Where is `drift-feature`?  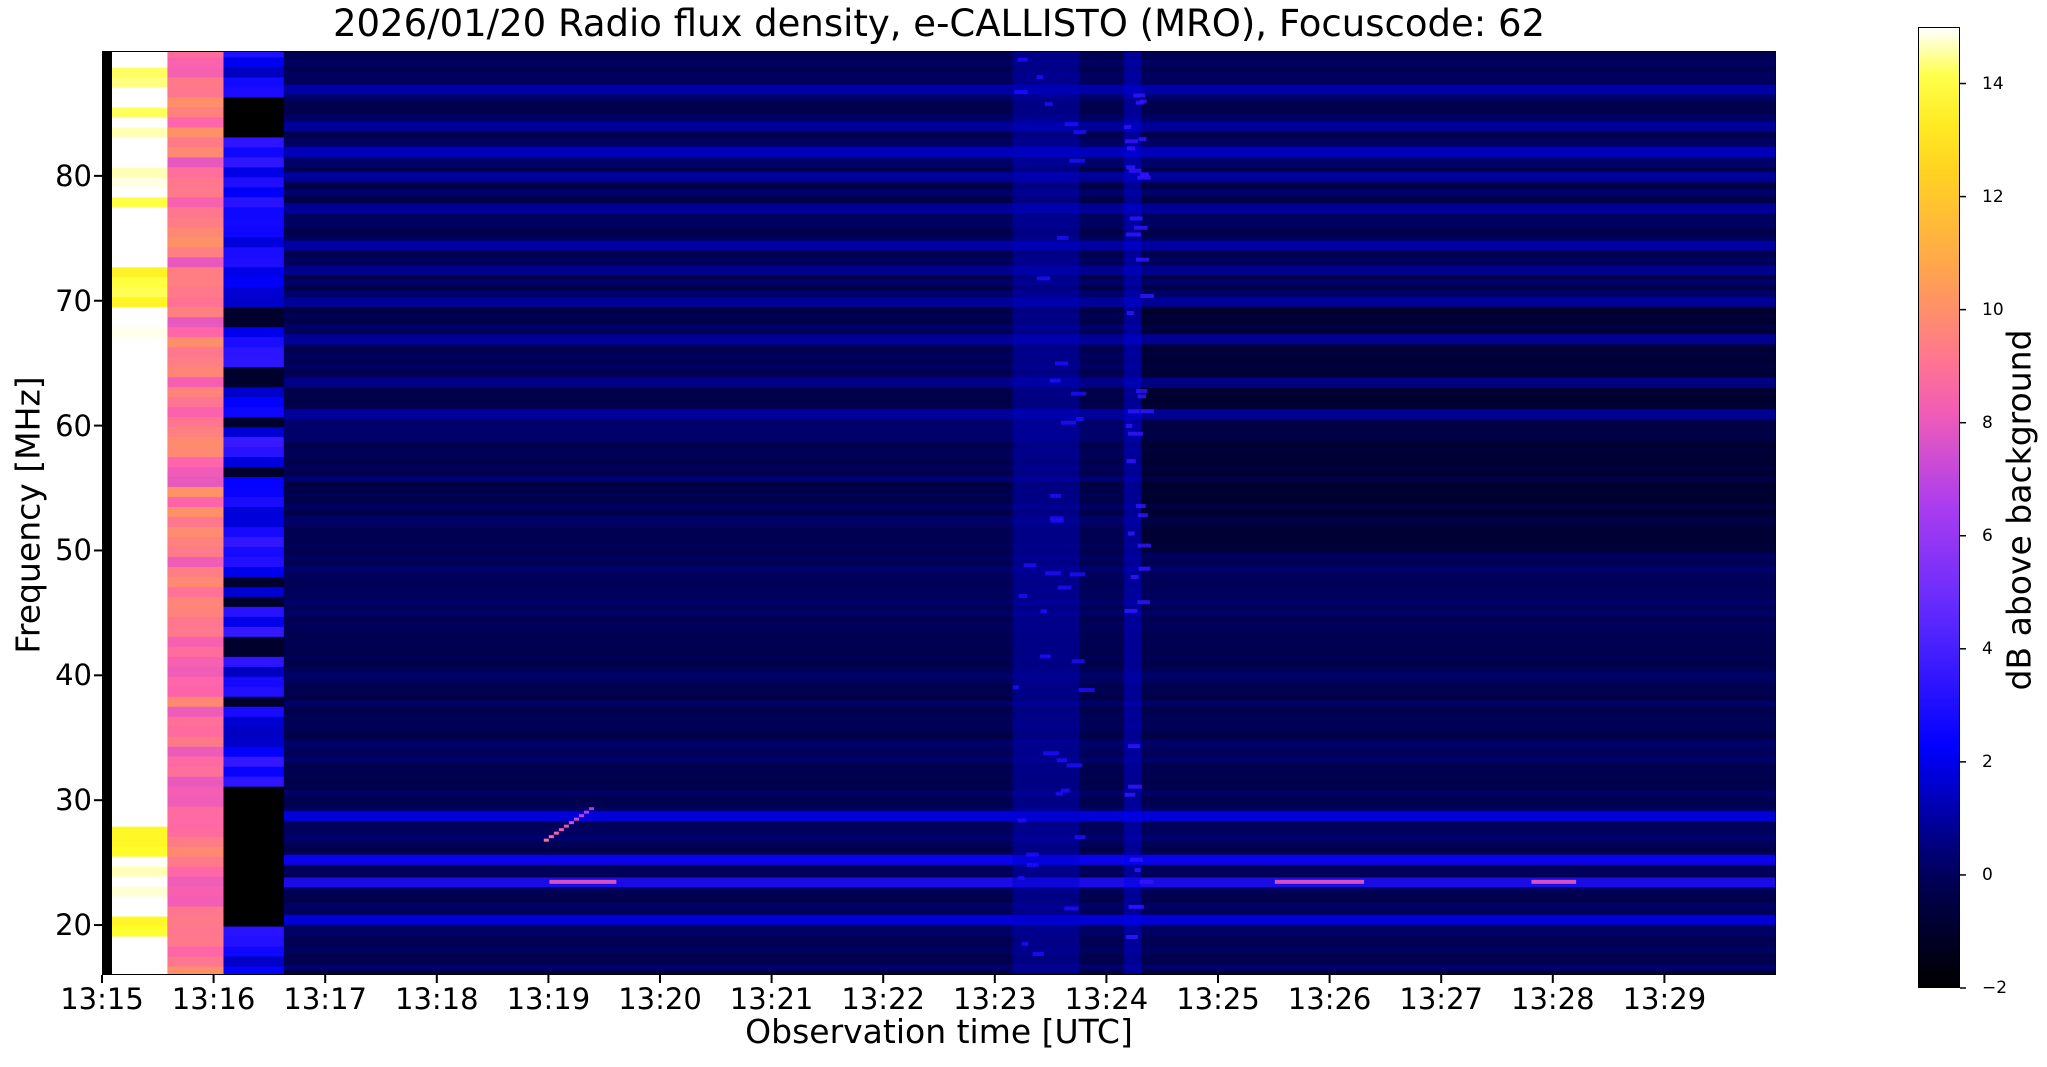
drift-feature is located at coordinates (571, 823).